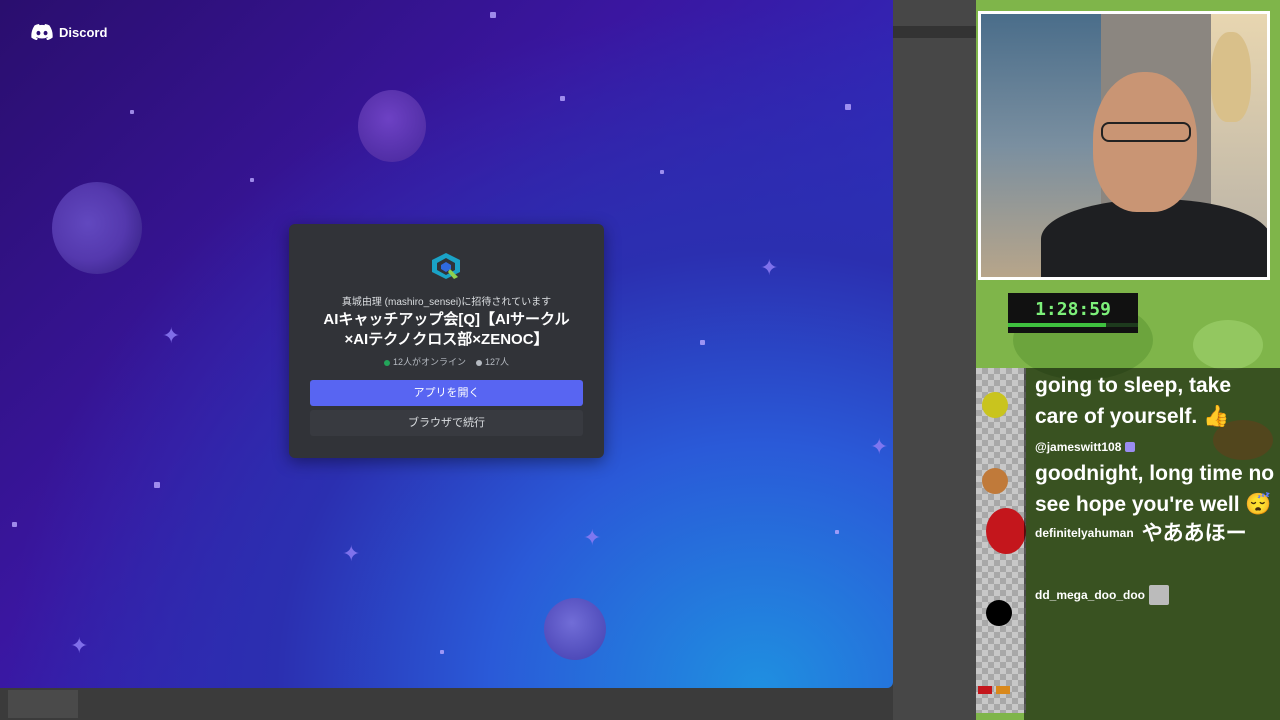 Image resolution: width=1280 pixels, height=720 pixels. What do you see at coordinates (995, 481) in the screenshot?
I see `orange-blob` at bounding box center [995, 481].